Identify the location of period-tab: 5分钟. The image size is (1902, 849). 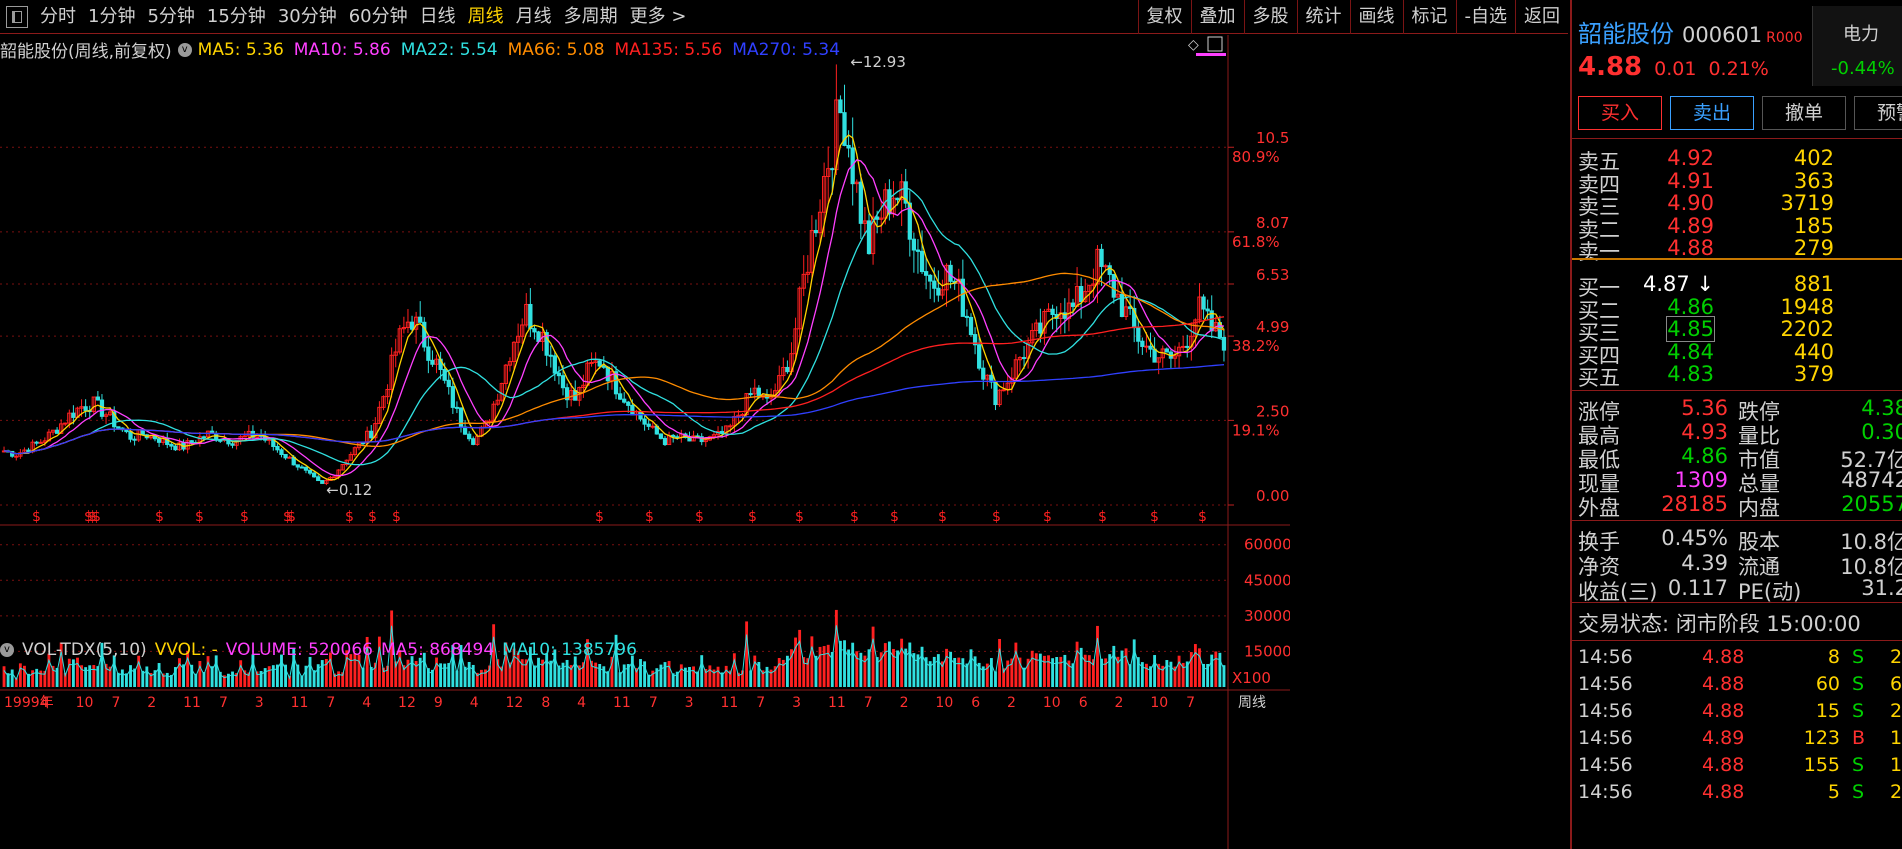
(170, 17).